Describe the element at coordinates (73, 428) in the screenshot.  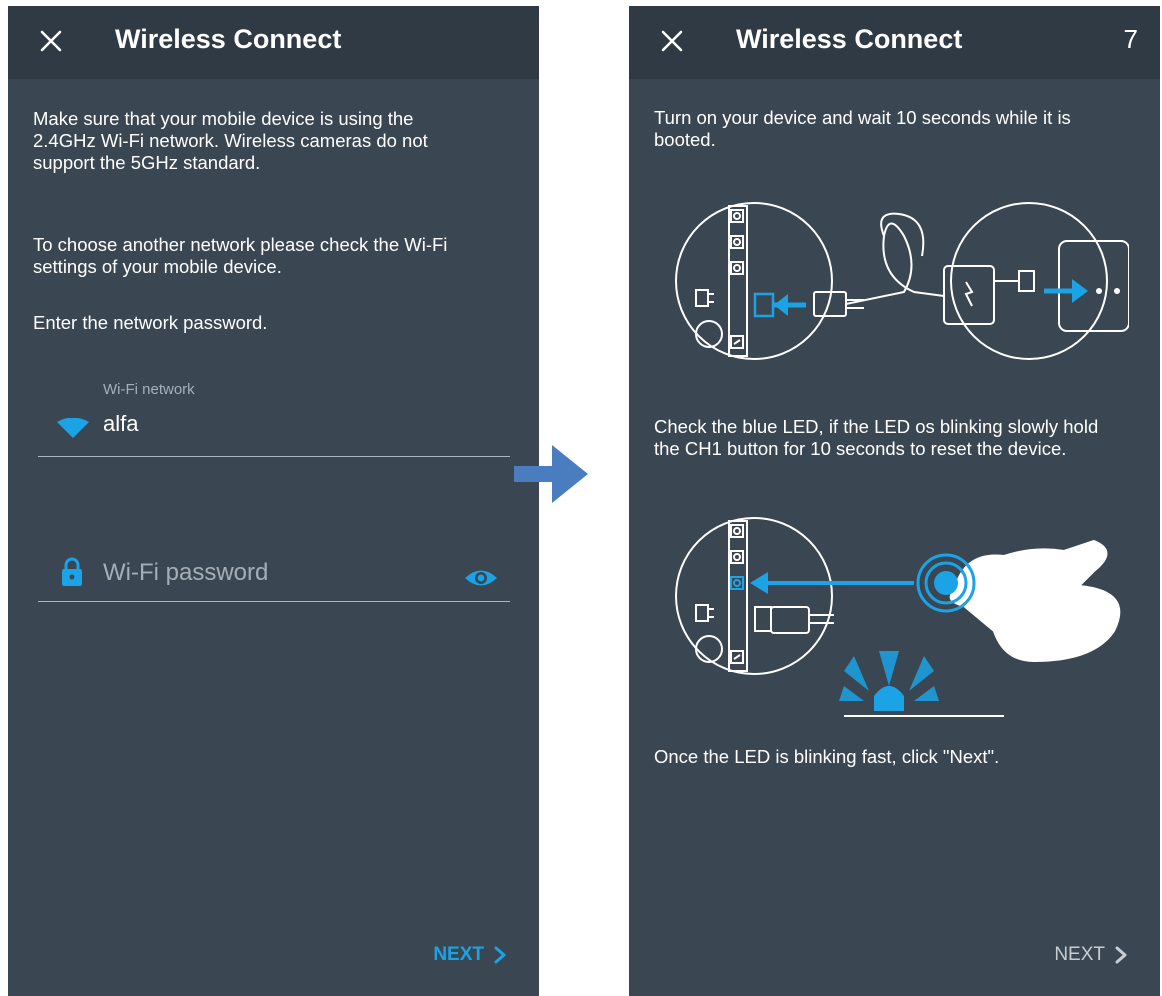
I see `wifi-icon` at that location.